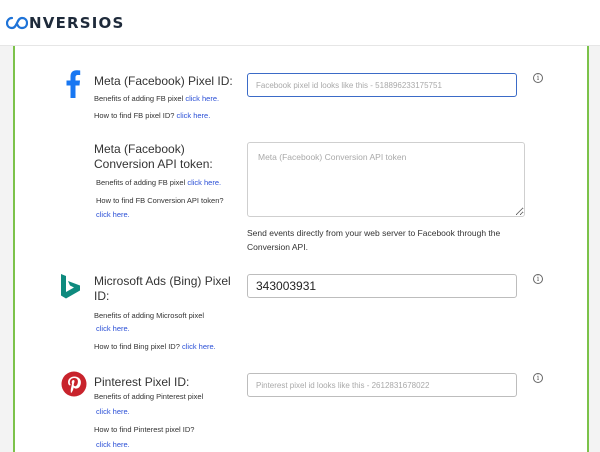 This screenshot has height=452, width=600. What do you see at coordinates (113, 215) in the screenshot?
I see `capi-howto-link: click here.` at bounding box center [113, 215].